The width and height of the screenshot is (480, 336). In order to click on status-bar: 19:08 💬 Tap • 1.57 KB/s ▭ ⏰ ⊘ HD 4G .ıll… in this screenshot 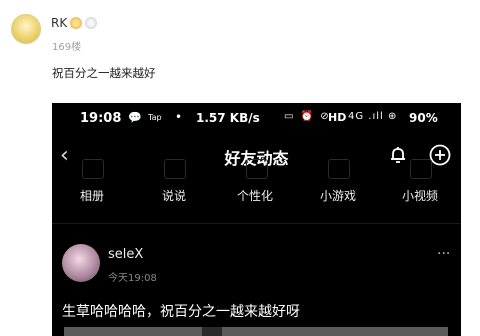, I will do `click(256, 119)`.